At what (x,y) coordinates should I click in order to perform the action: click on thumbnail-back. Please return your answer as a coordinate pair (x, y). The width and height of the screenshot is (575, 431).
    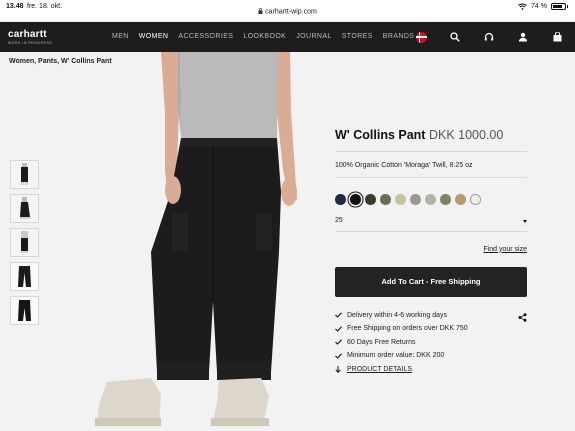
    Looking at the image, I should click on (24, 242).